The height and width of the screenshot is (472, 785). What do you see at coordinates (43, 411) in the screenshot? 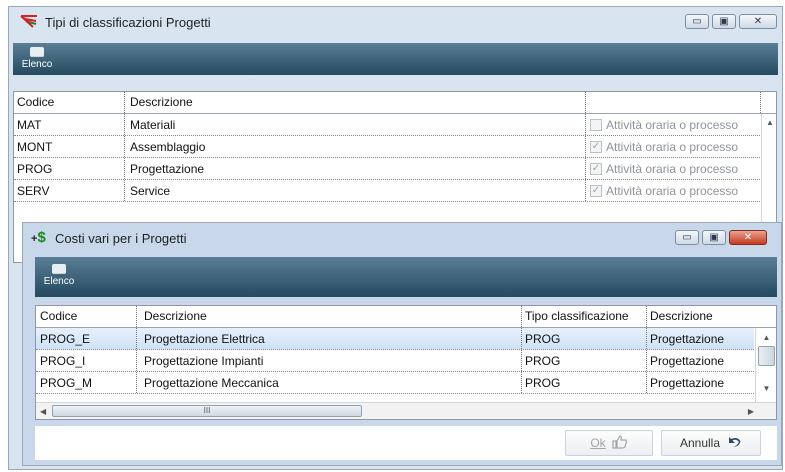
I see `scroll-left-icon: ◀` at bounding box center [43, 411].